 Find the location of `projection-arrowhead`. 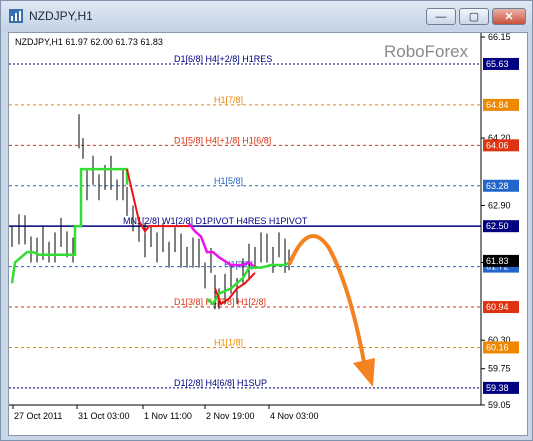

projection-arrowhead is located at coordinates (364, 372).